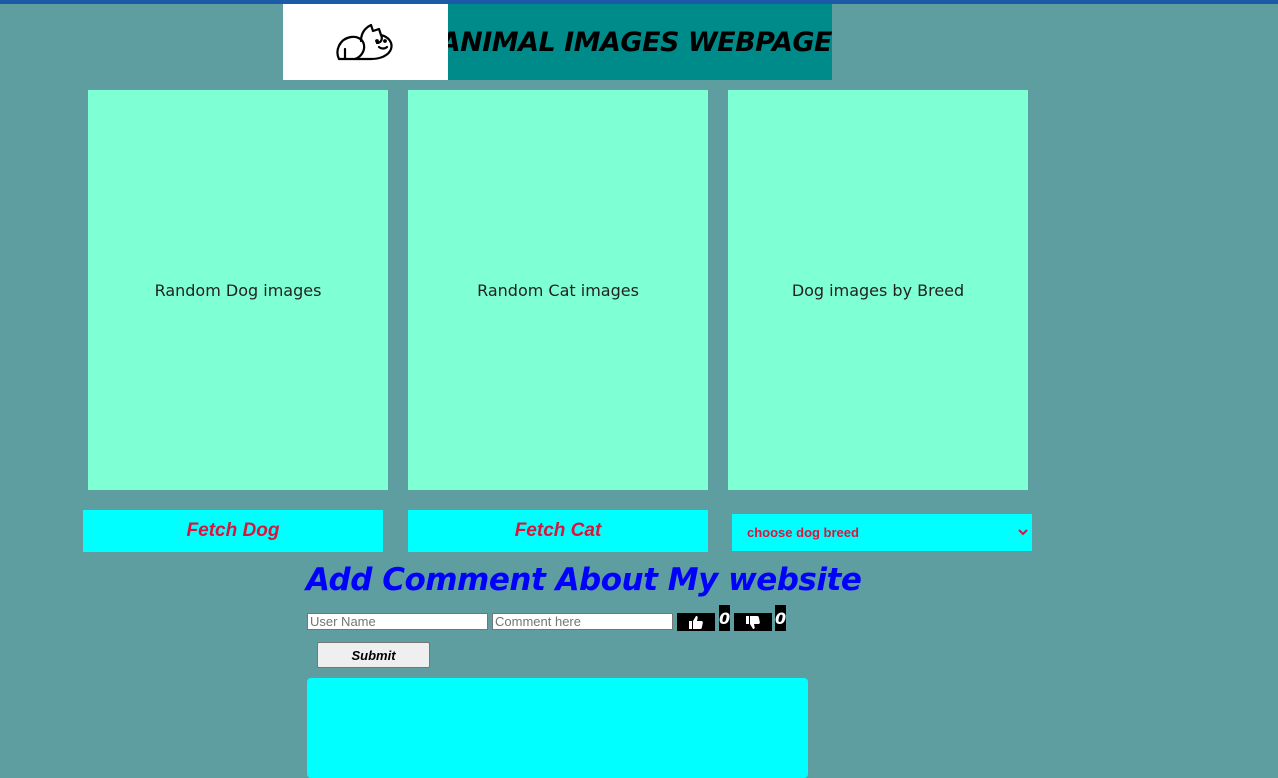 This screenshot has height=778, width=1278. I want to click on like-count: 0, so click(724, 618).